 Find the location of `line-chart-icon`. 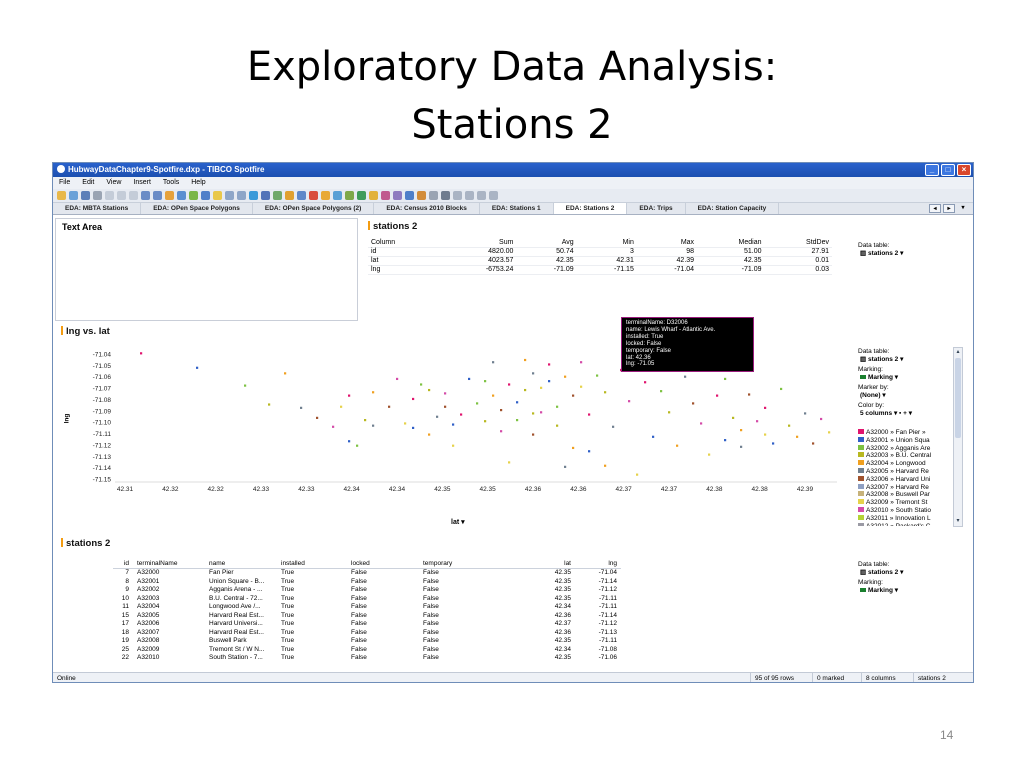

line-chart-icon is located at coordinates (301, 195).